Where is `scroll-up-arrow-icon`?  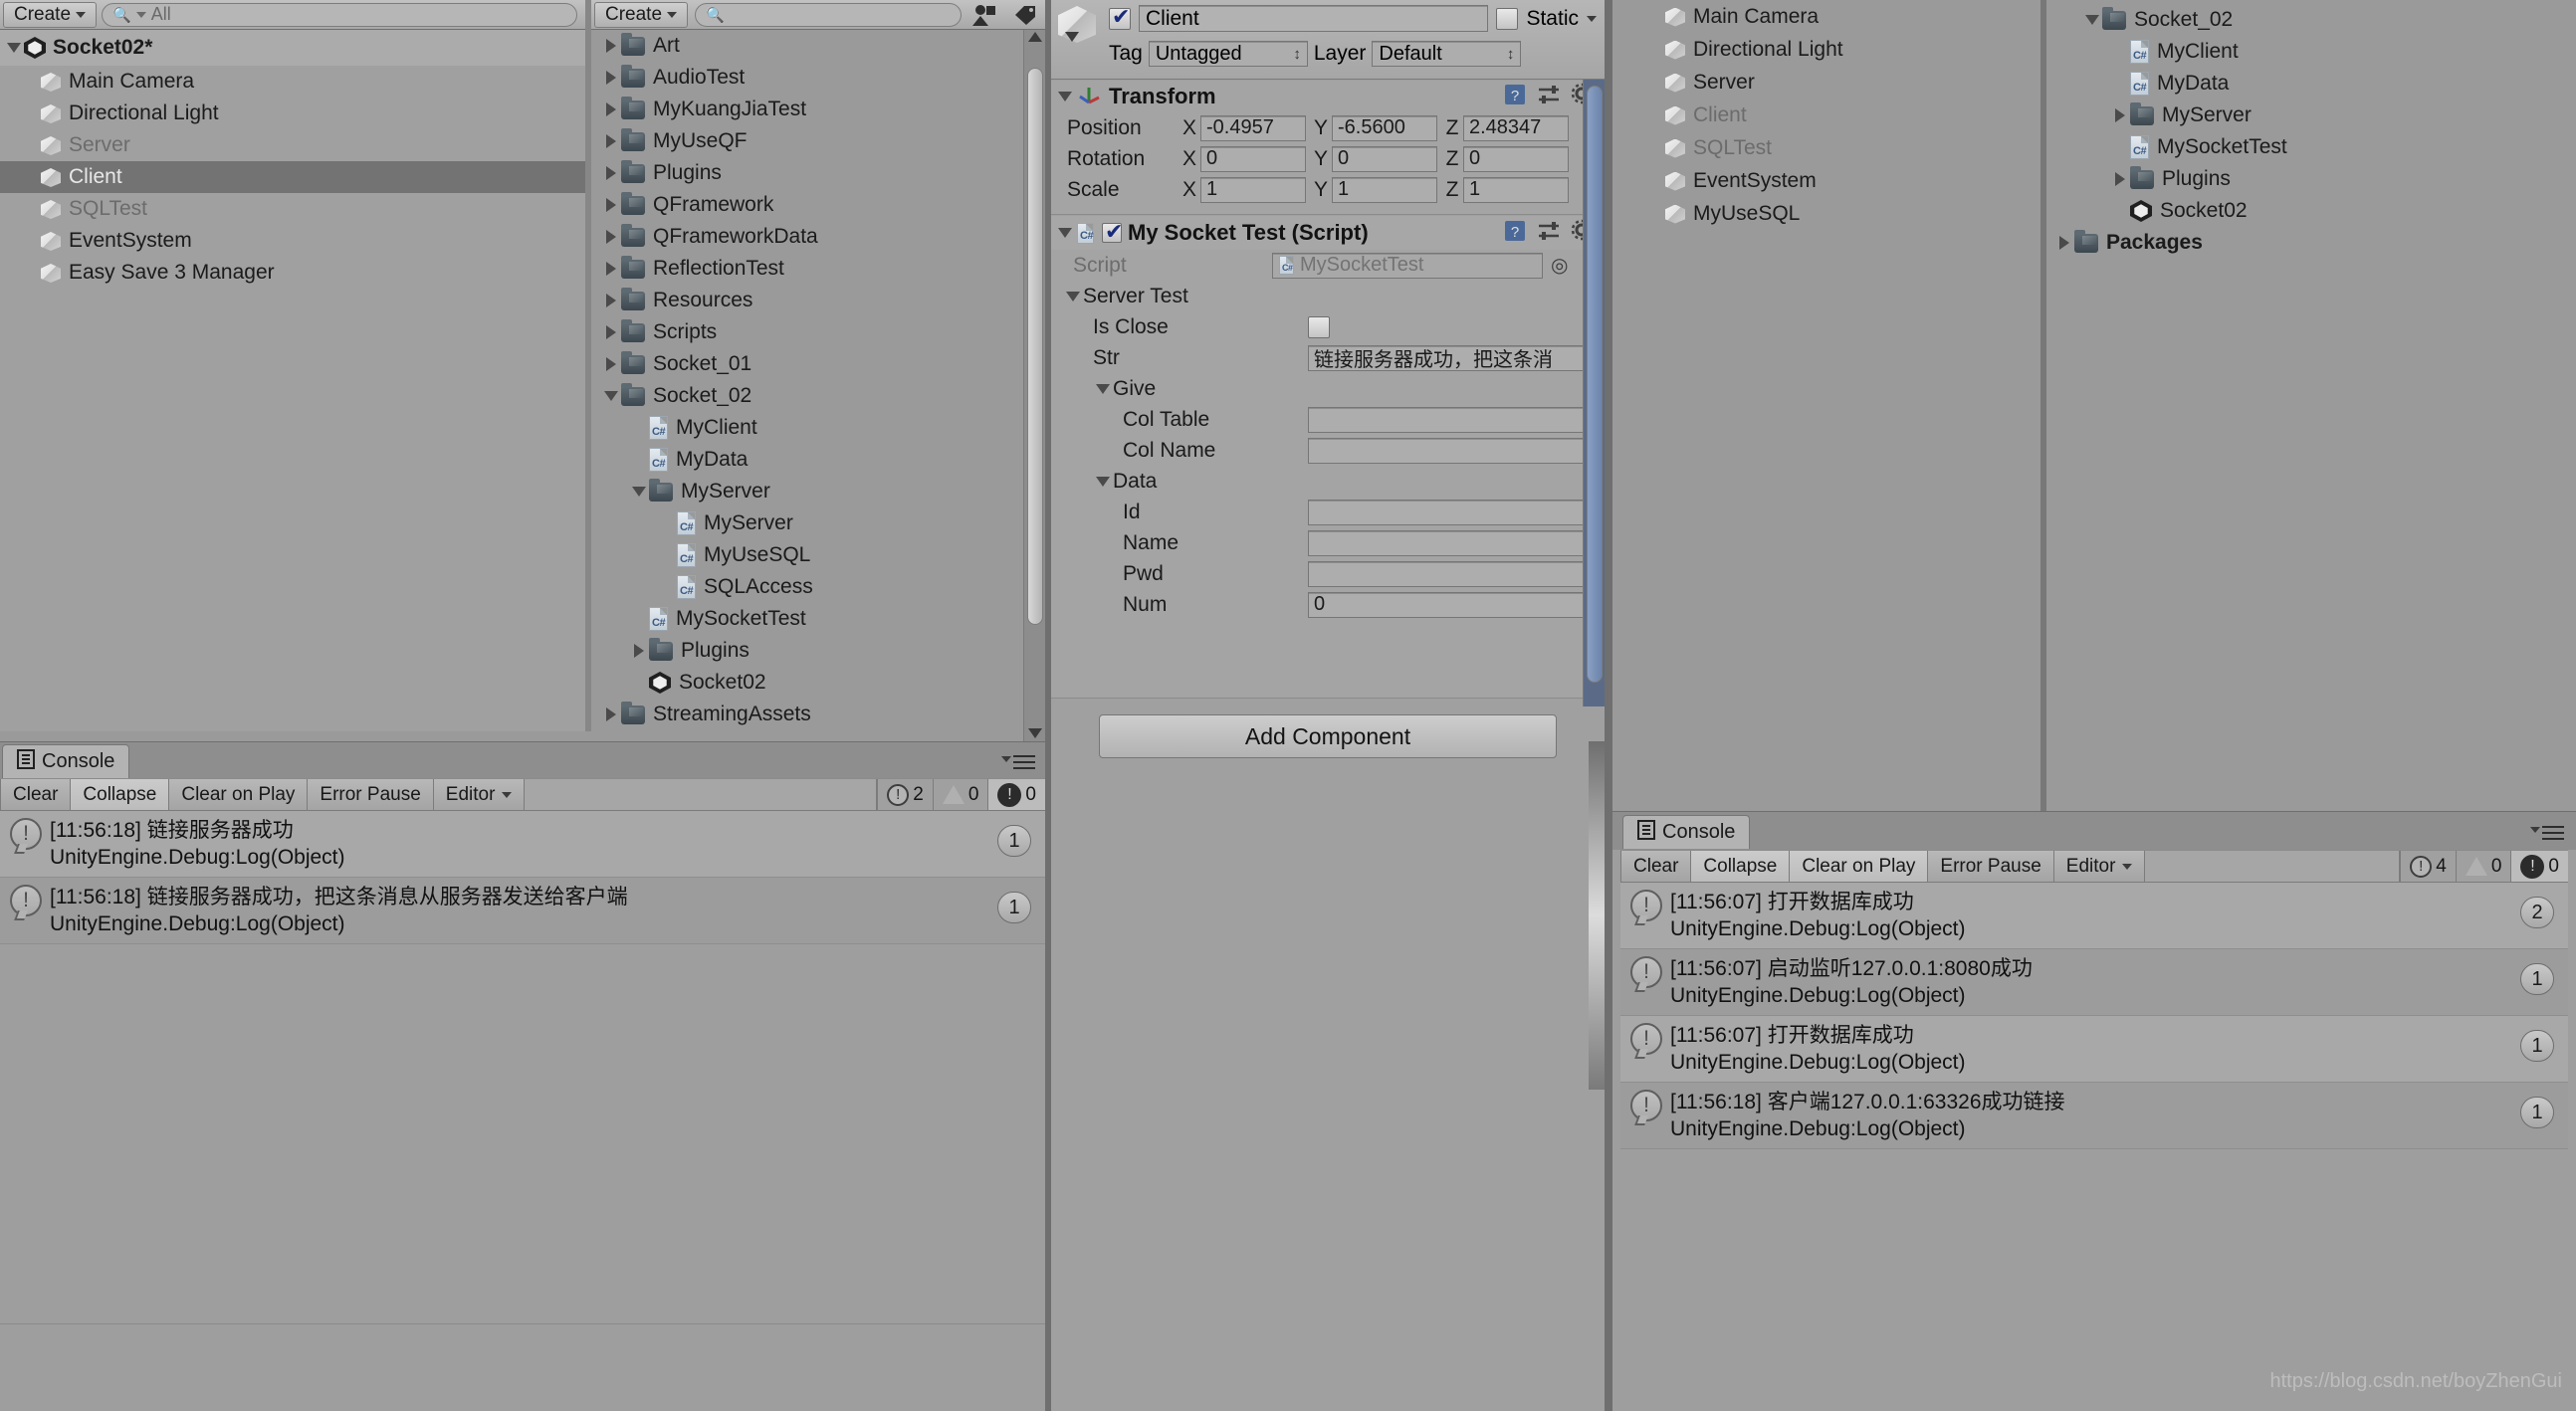 scroll-up-arrow-icon is located at coordinates (1035, 37).